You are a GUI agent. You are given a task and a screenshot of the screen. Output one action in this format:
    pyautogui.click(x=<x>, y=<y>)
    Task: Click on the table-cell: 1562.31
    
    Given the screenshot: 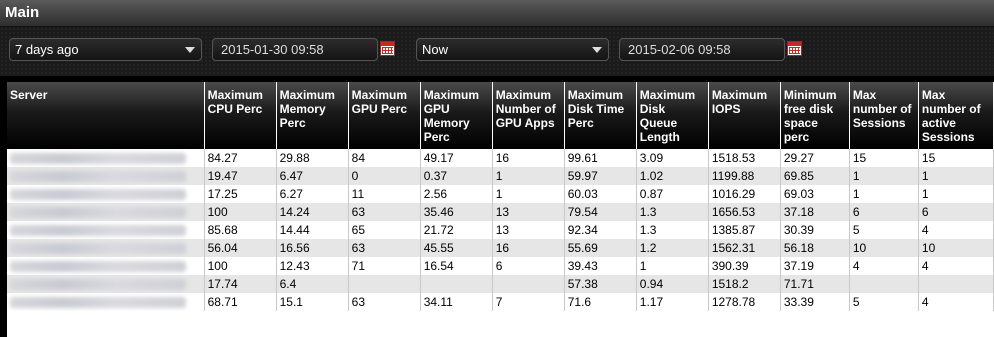 What is the action you would take?
    pyautogui.click(x=744, y=248)
    